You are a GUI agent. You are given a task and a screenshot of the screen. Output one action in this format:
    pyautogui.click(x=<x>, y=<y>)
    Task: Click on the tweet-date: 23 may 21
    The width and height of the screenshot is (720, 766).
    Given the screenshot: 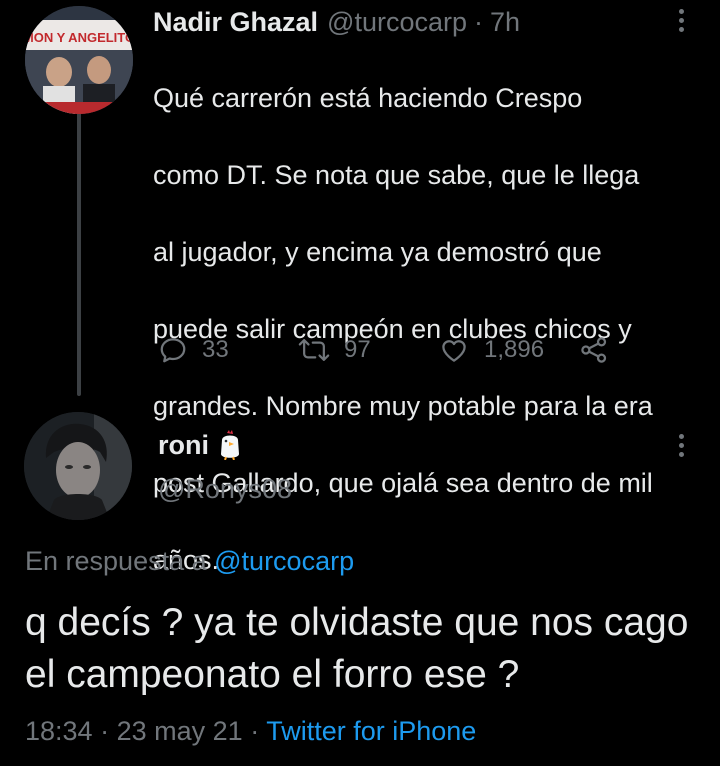 What is the action you would take?
    pyautogui.click(x=180, y=731)
    